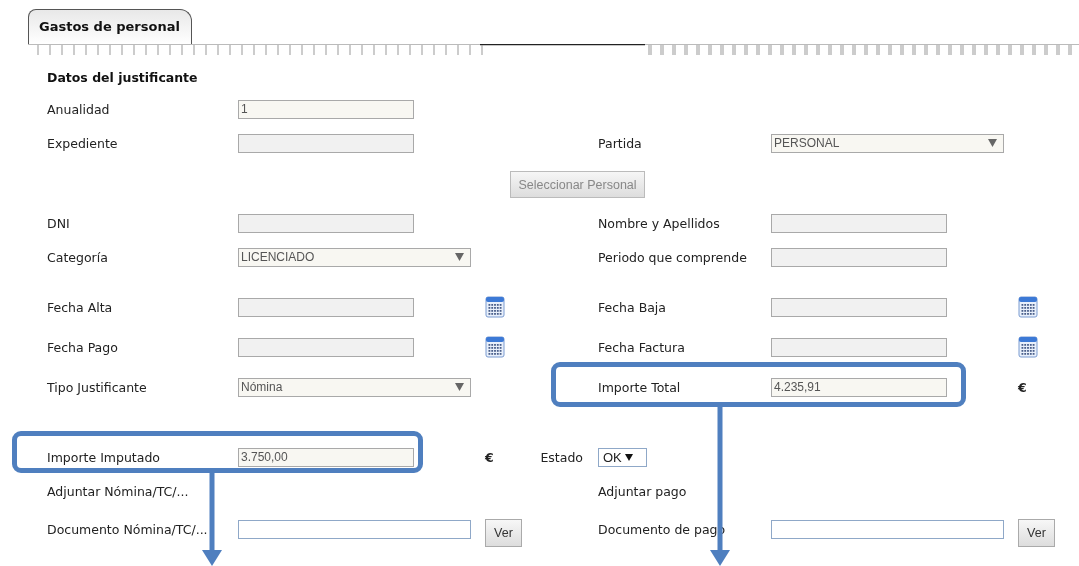 The image size is (1079, 566). Describe the element at coordinates (622, 457) in the screenshot. I see `status-dropdown: OK` at that location.